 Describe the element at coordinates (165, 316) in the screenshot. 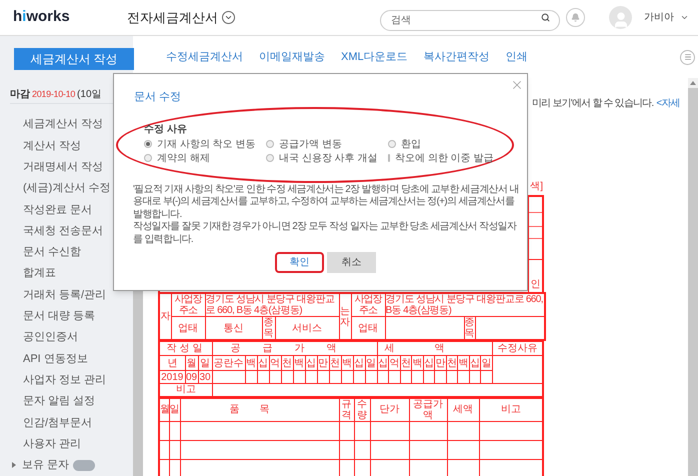

I see `table-cell: 자` at that location.